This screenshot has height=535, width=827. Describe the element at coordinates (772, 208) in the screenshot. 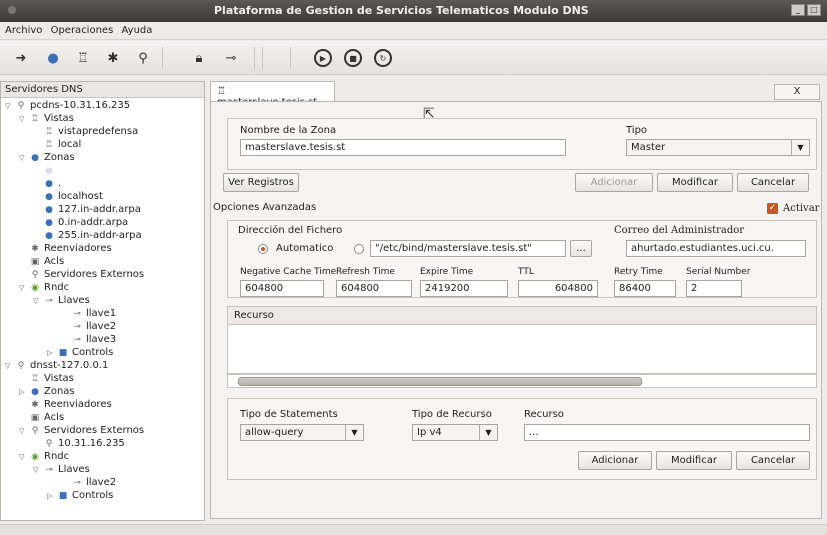

I see `activar-checkbox: ✓` at that location.